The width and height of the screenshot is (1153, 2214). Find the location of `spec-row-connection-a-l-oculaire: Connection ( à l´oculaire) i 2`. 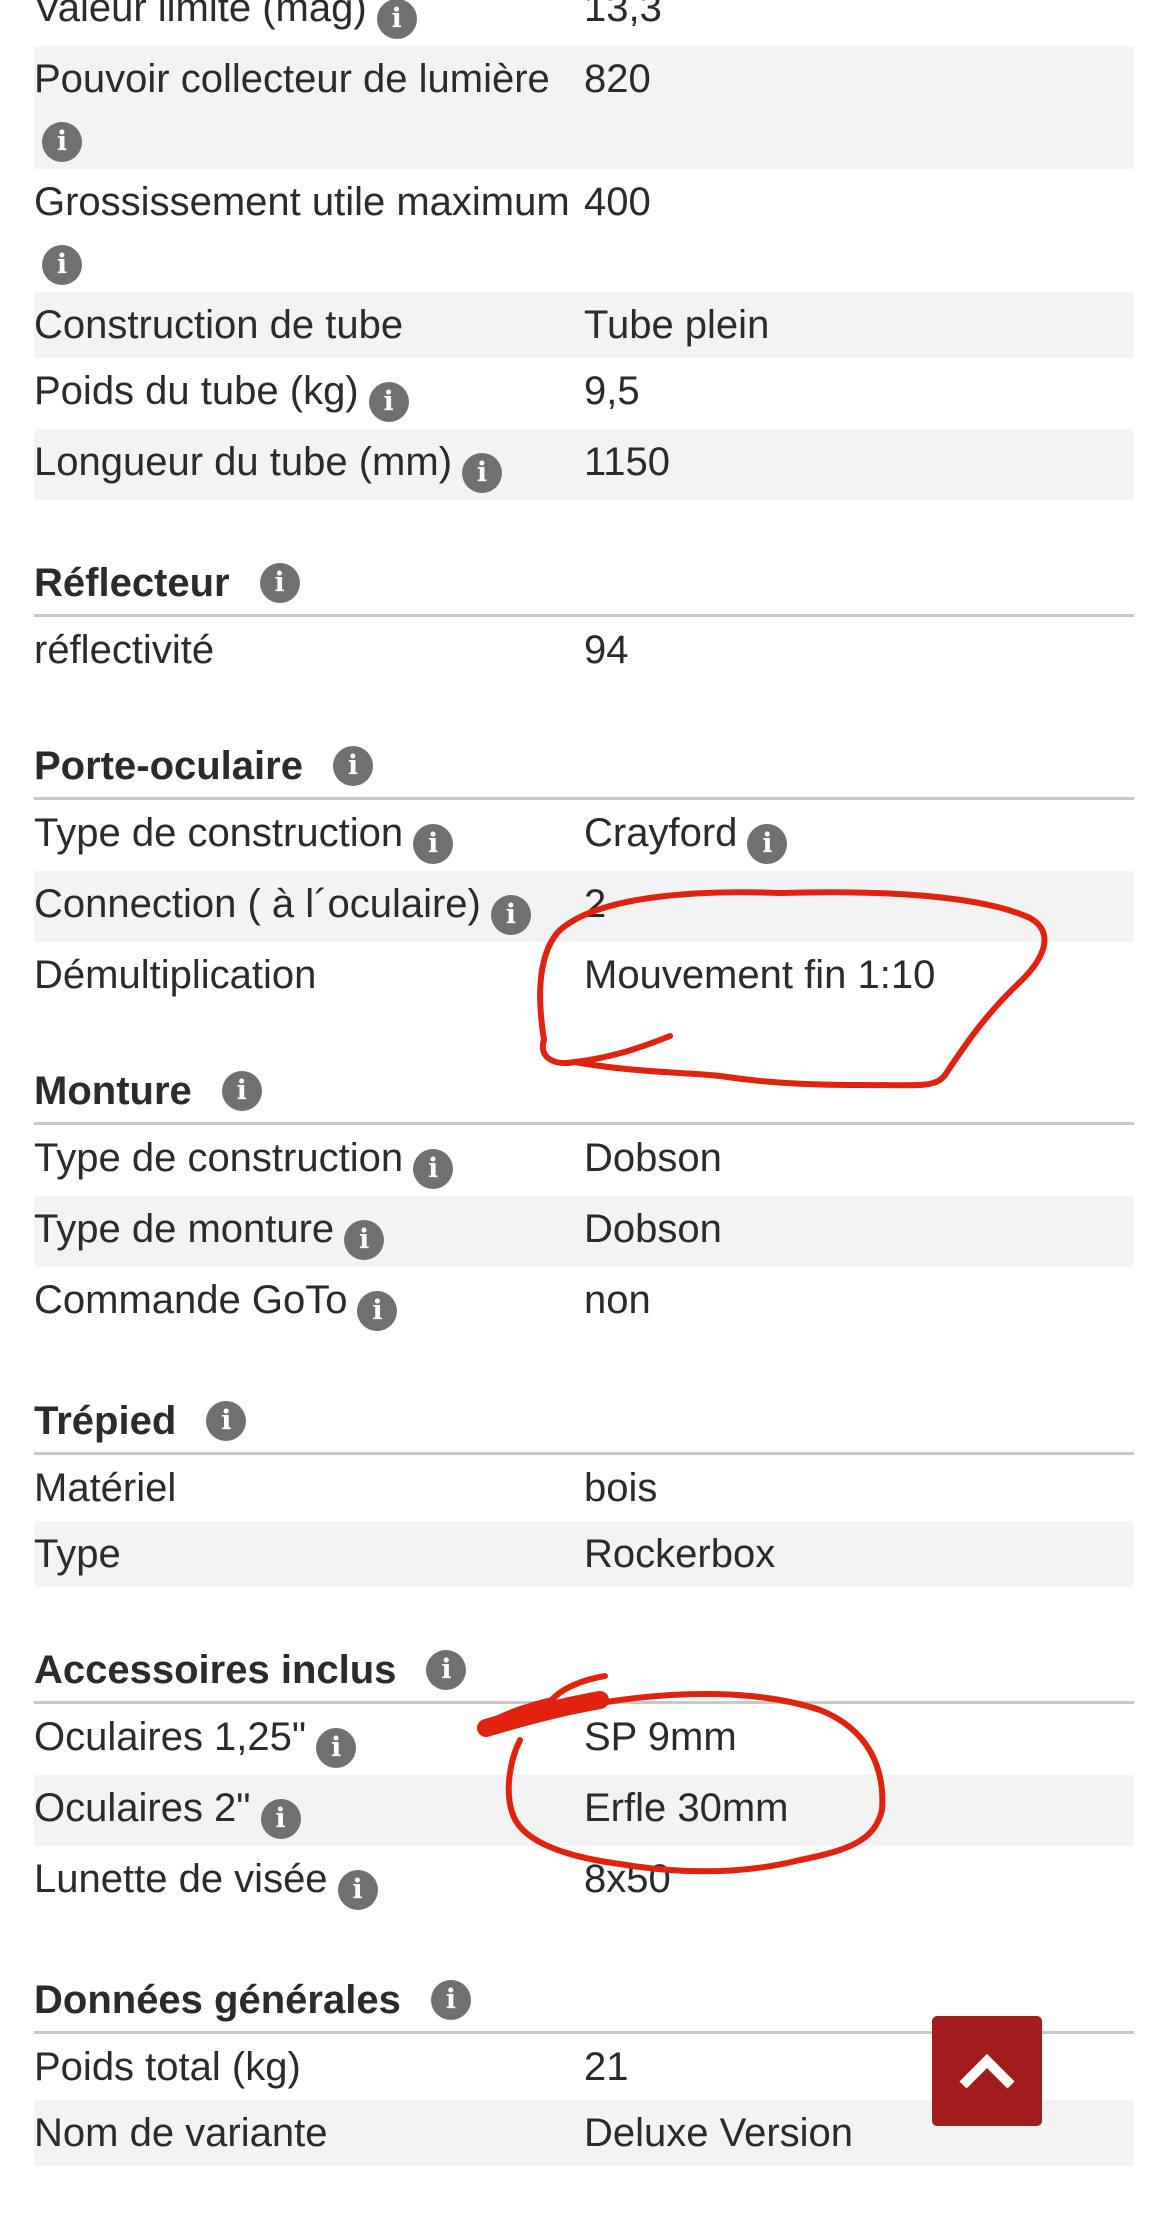

spec-row-connection-a-l-oculaire: Connection ( à l´oculaire) i 2 is located at coordinates (584, 906).